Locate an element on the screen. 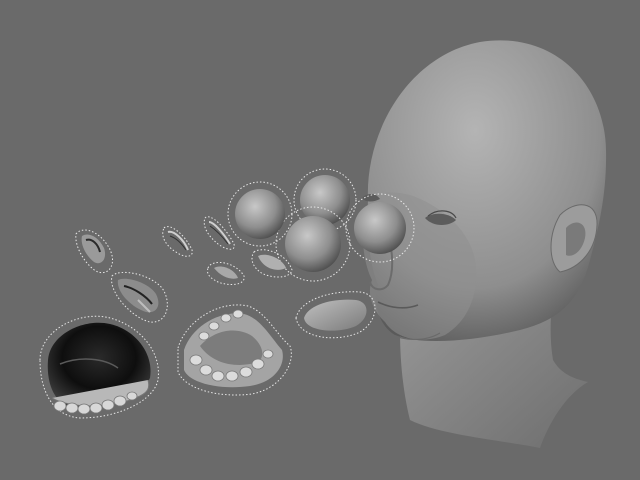  lower-teeth-gums is located at coordinates (234, 350).